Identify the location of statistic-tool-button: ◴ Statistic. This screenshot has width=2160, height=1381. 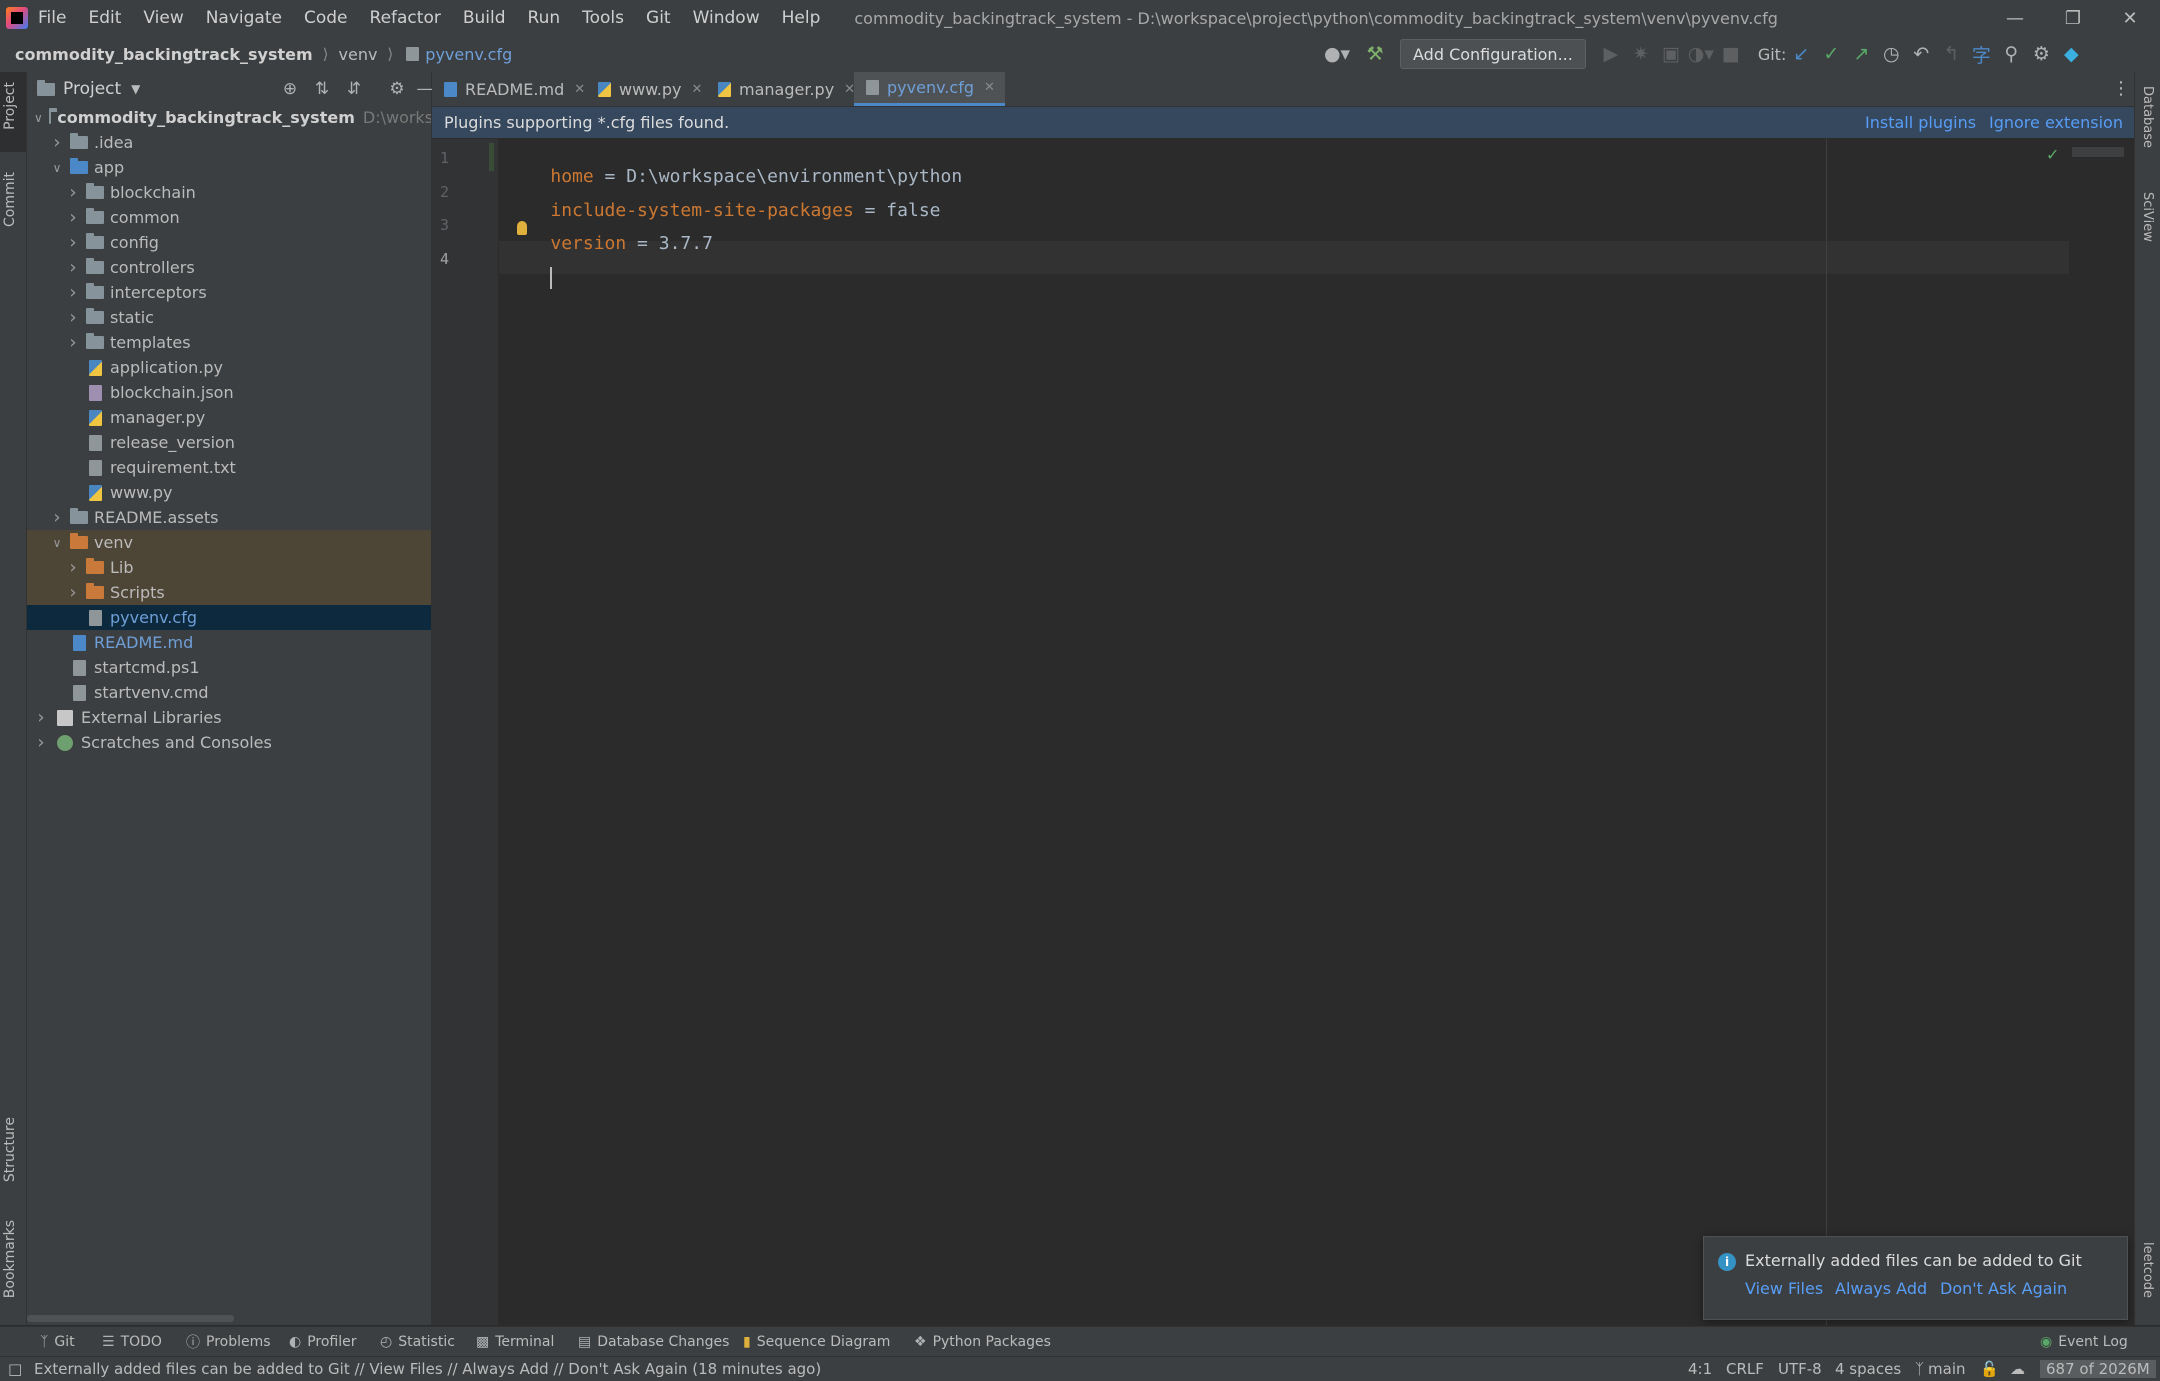
(417, 1342).